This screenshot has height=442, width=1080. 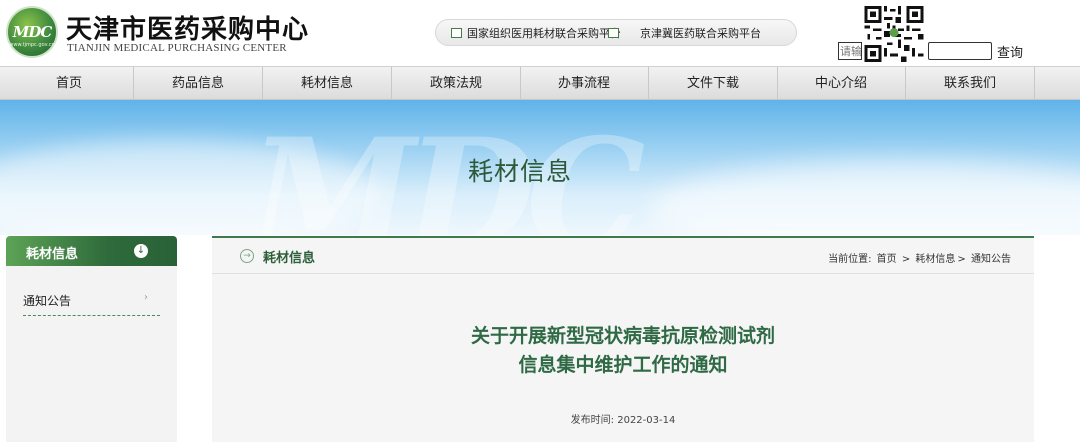 I want to click on nav-item-downloads: 文件下载, so click(x=713, y=83).